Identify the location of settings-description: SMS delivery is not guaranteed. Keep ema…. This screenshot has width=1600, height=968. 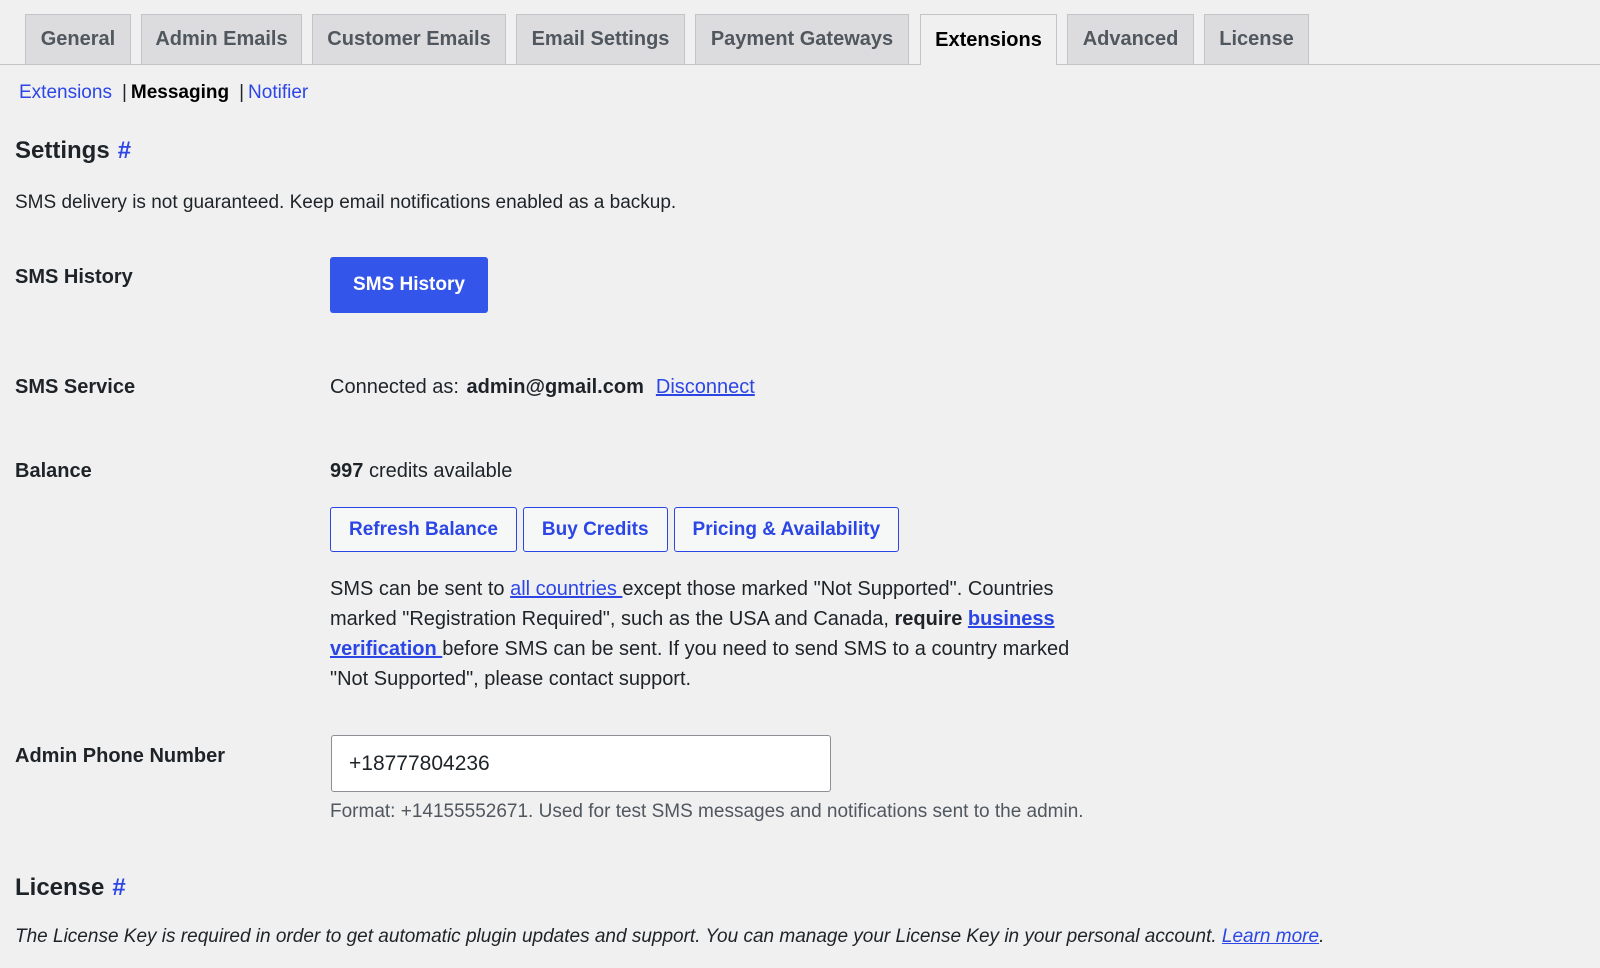
(346, 202).